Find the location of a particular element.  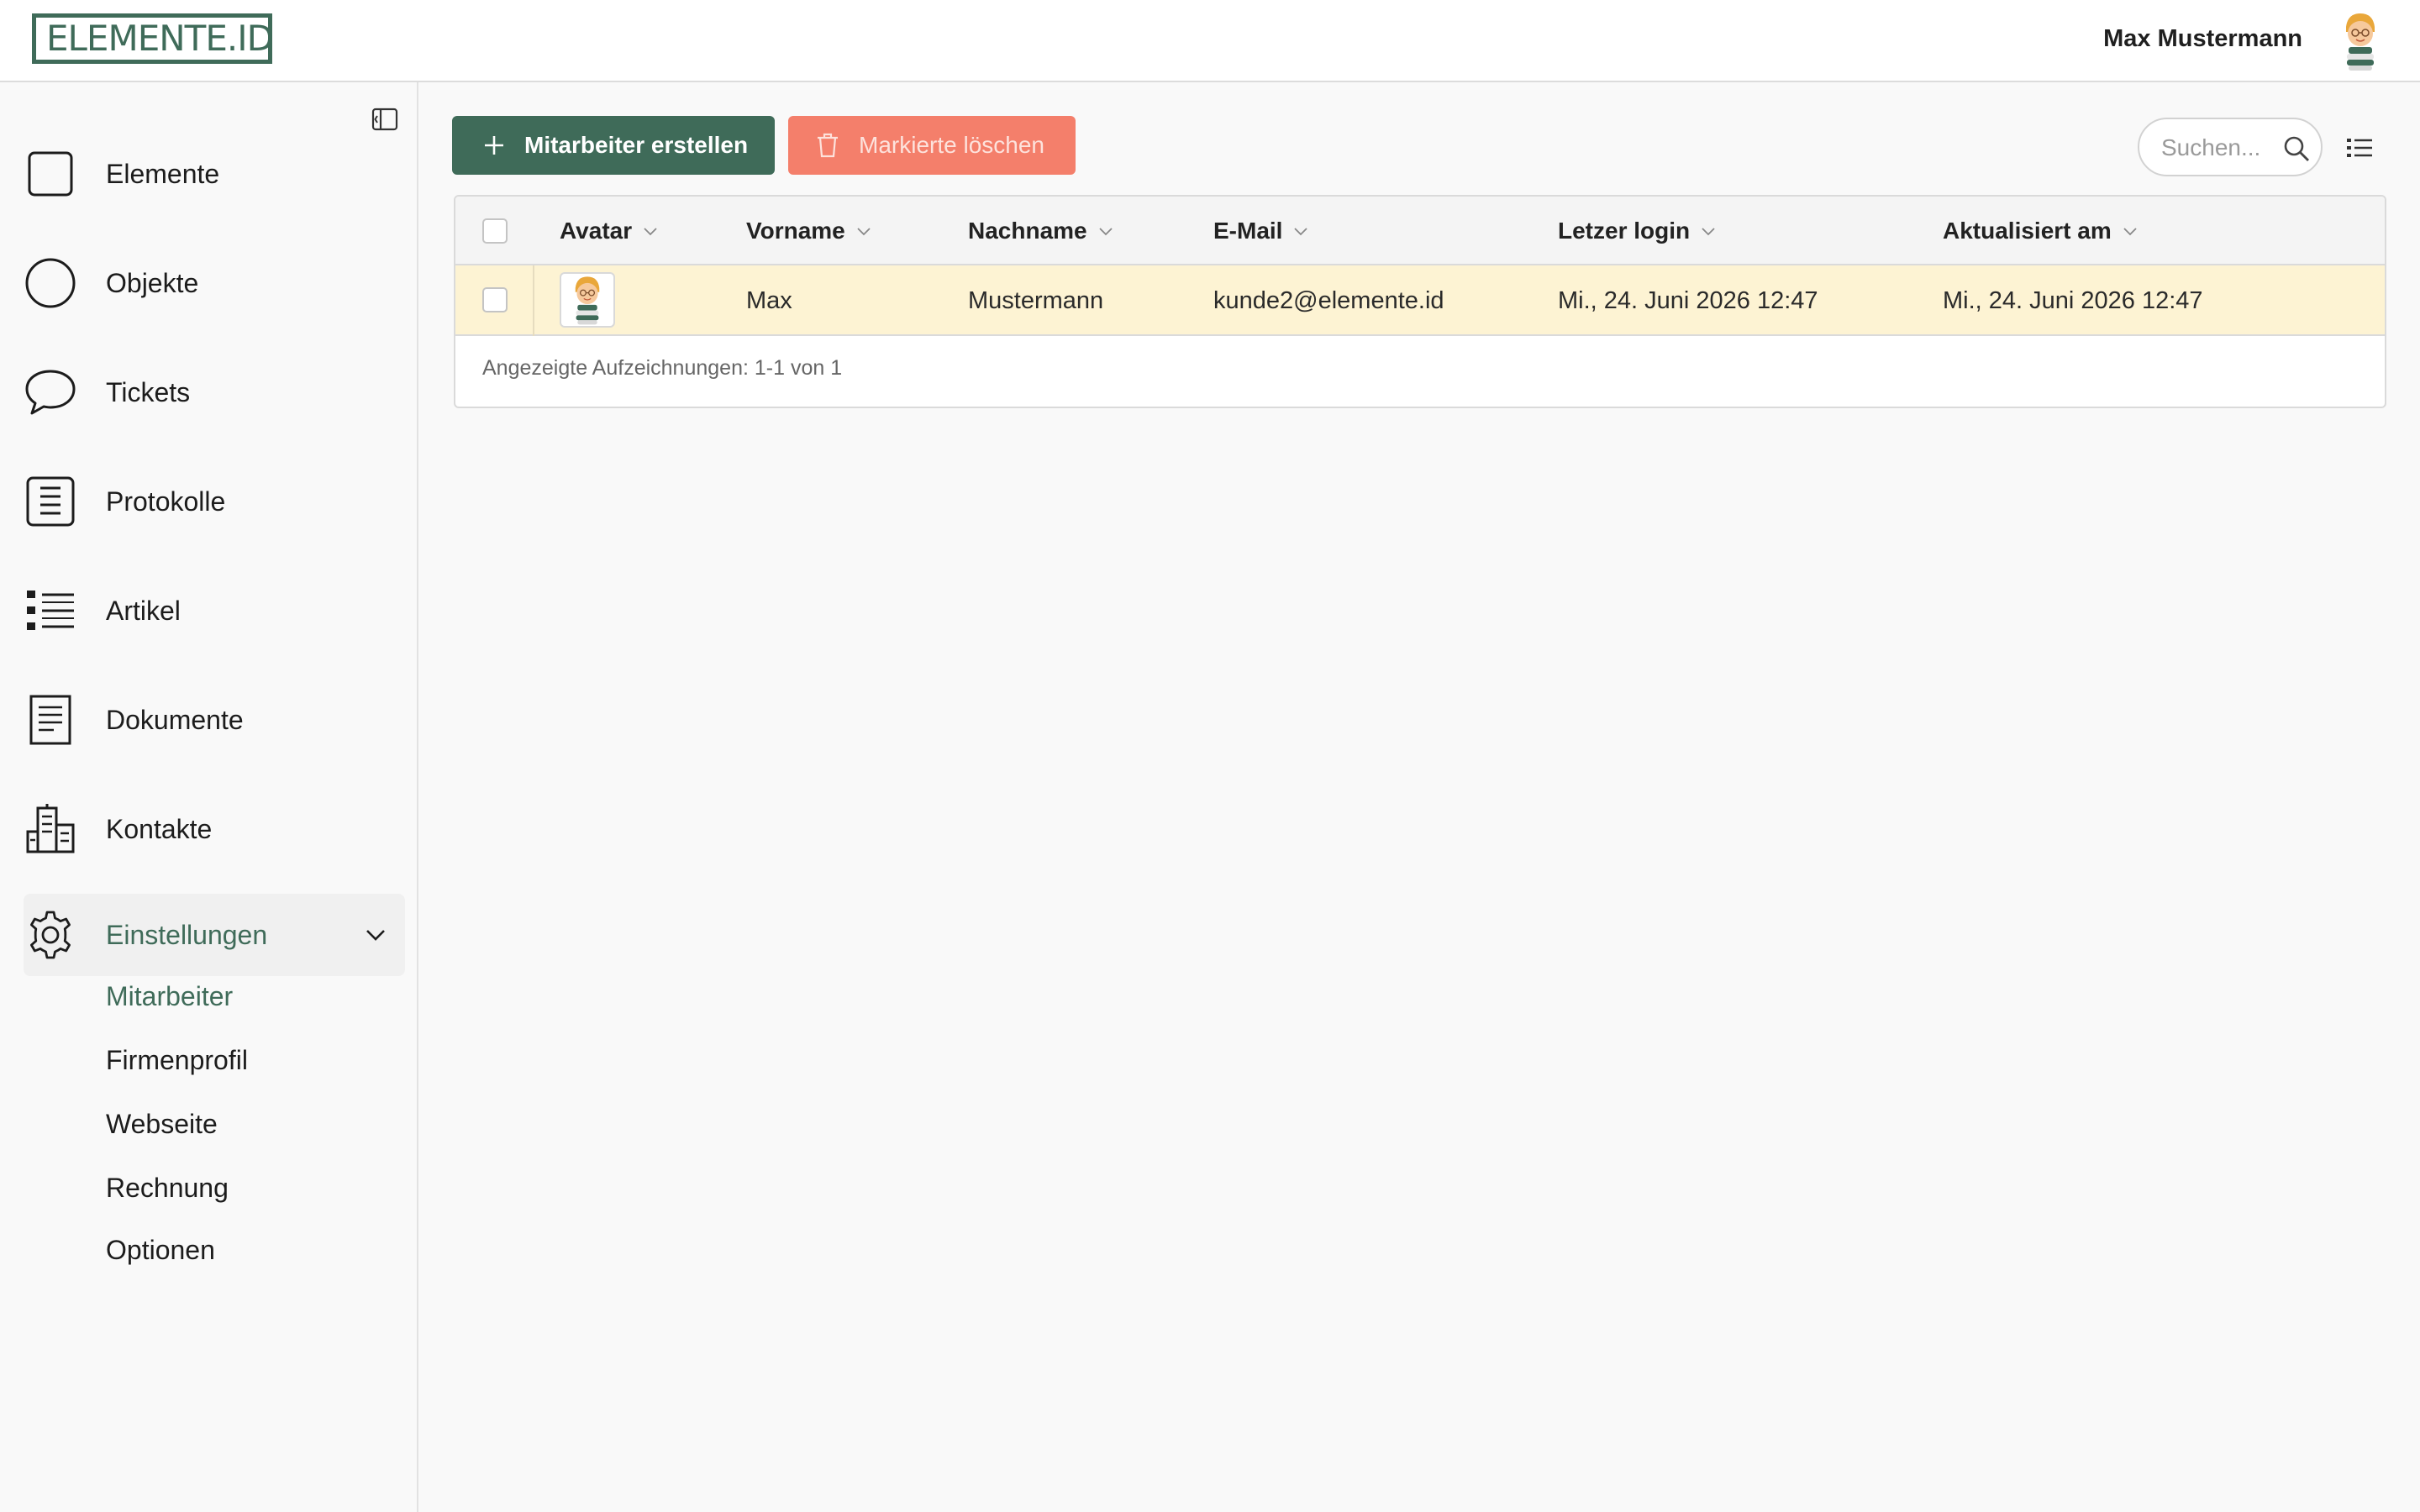

sidebar-item-label: Artikel is located at coordinates (143, 610).